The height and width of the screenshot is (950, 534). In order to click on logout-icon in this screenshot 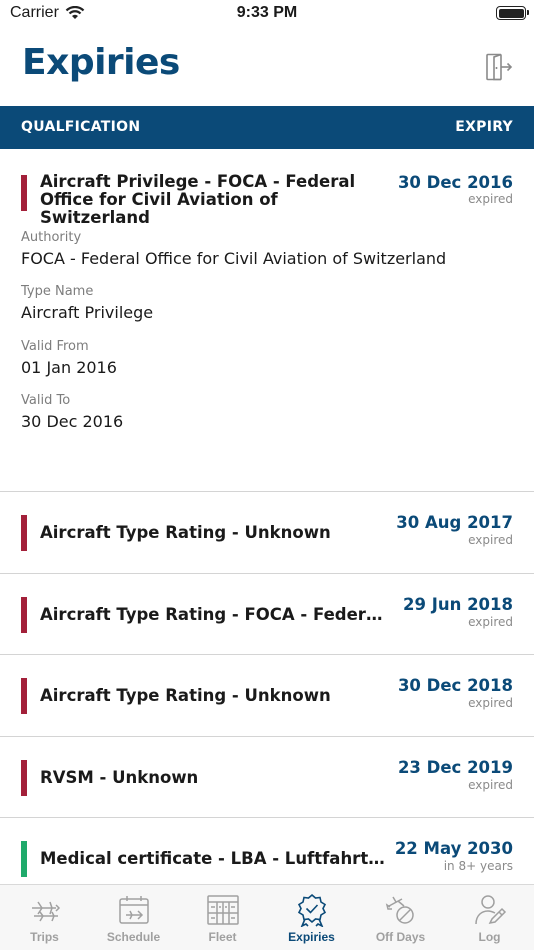, I will do `click(499, 67)`.